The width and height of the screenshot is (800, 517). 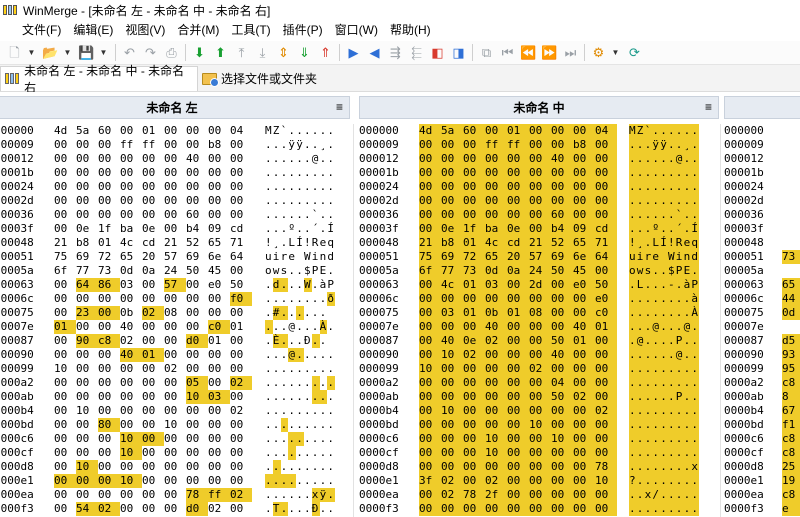 What do you see at coordinates (276, 285) in the screenshot?
I see `ascii-char: d` at bounding box center [276, 285].